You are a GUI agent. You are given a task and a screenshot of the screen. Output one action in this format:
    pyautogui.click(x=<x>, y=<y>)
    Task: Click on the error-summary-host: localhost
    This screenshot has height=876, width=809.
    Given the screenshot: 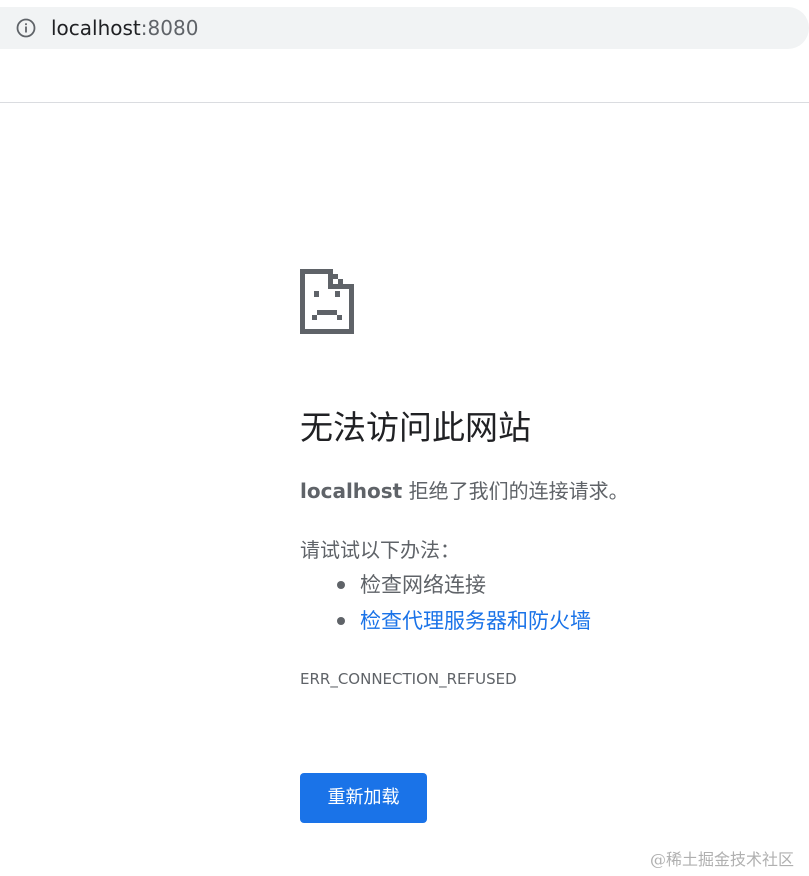 What is the action you would take?
    pyautogui.click(x=351, y=491)
    